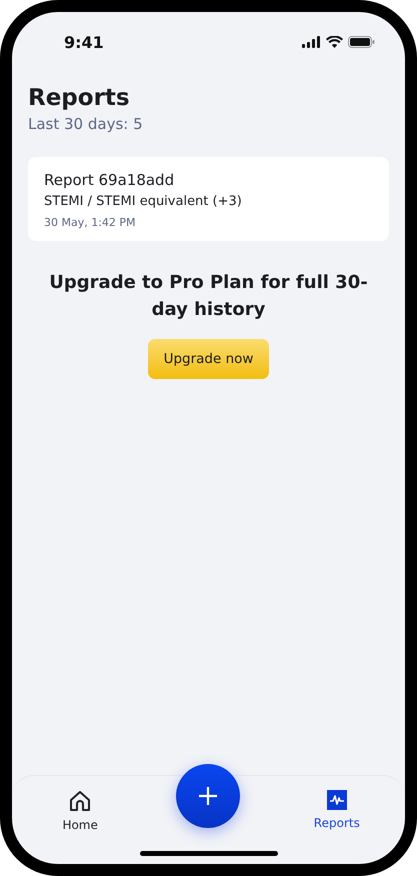 This screenshot has height=876, width=417. What do you see at coordinates (143, 201) in the screenshot?
I see `report-summary: STEMI / STEMI equivalent (+3)` at bounding box center [143, 201].